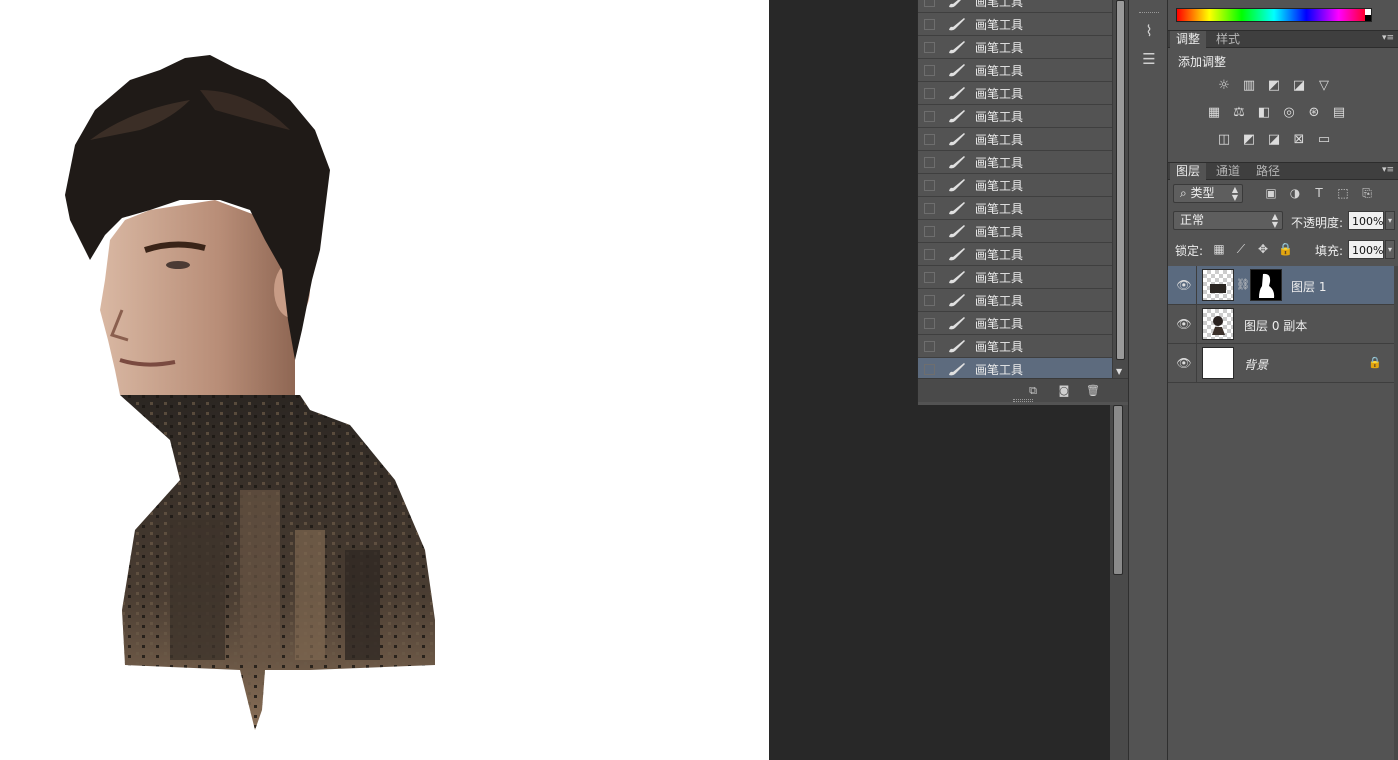 Image resolution: width=1398 pixels, height=760 pixels. Describe the element at coordinates (1243, 284) in the screenshot. I see `link-chain-icon: ⛓` at that location.